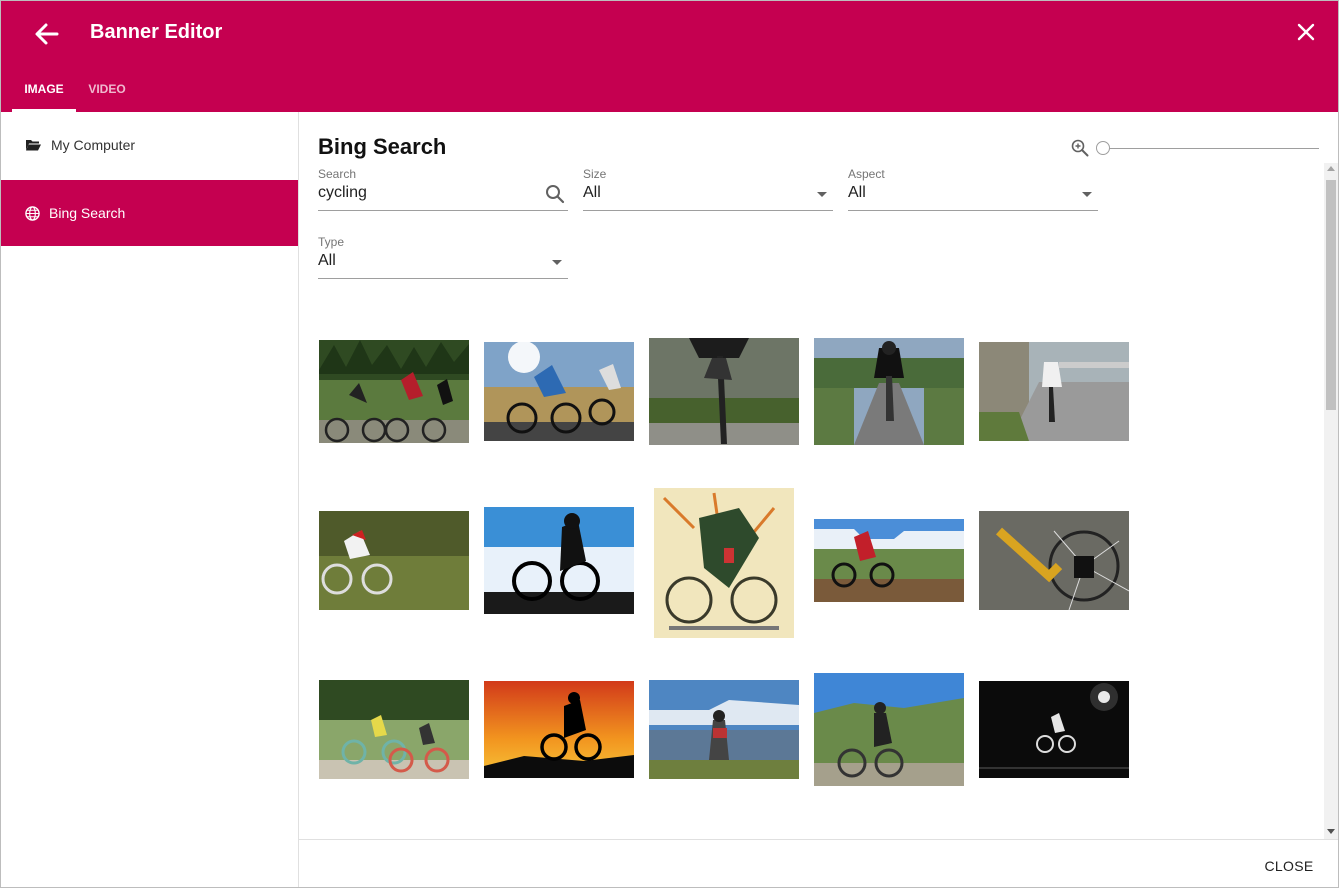 This screenshot has height=888, width=1339. What do you see at coordinates (44, 89) in the screenshot?
I see `tab-image: IMAGE` at bounding box center [44, 89].